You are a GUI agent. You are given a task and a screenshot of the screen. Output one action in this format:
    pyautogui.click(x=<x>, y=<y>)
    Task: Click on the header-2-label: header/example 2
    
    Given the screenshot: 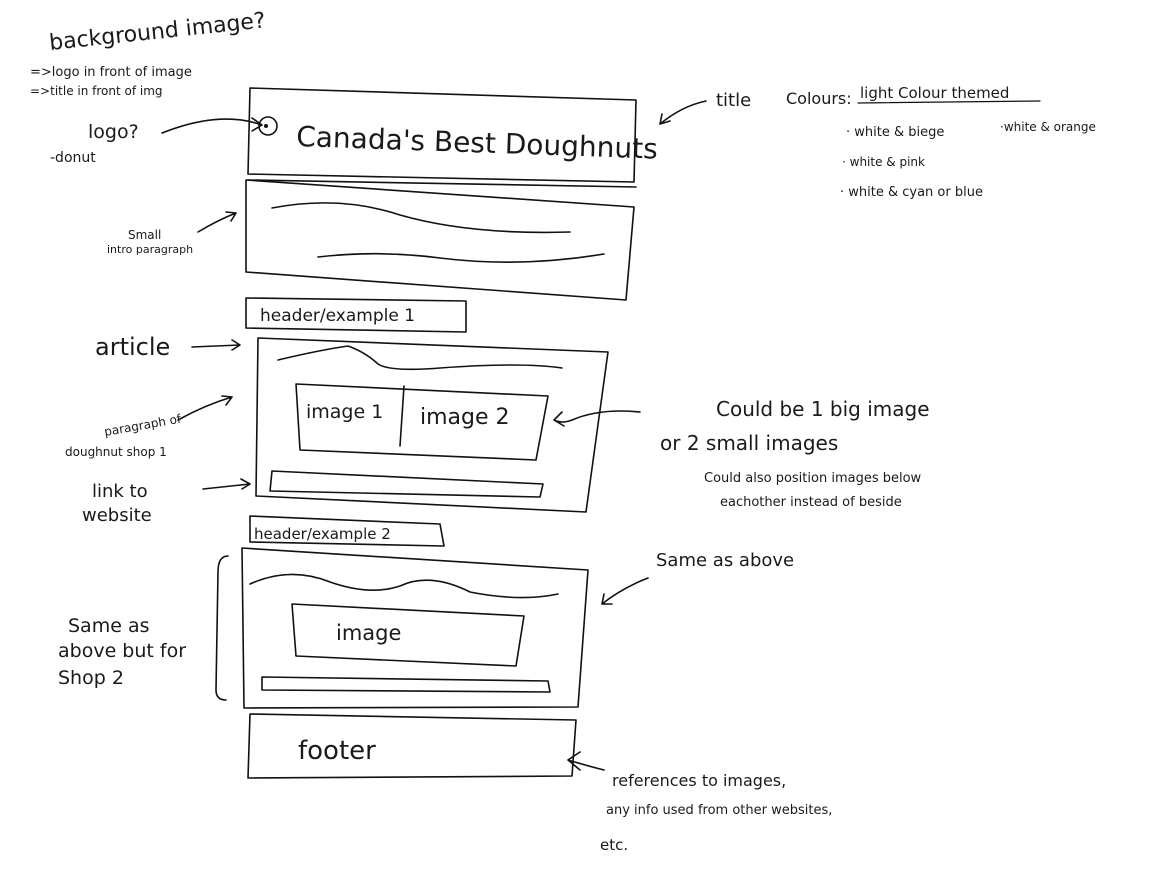 What is the action you would take?
    pyautogui.click(x=322, y=534)
    